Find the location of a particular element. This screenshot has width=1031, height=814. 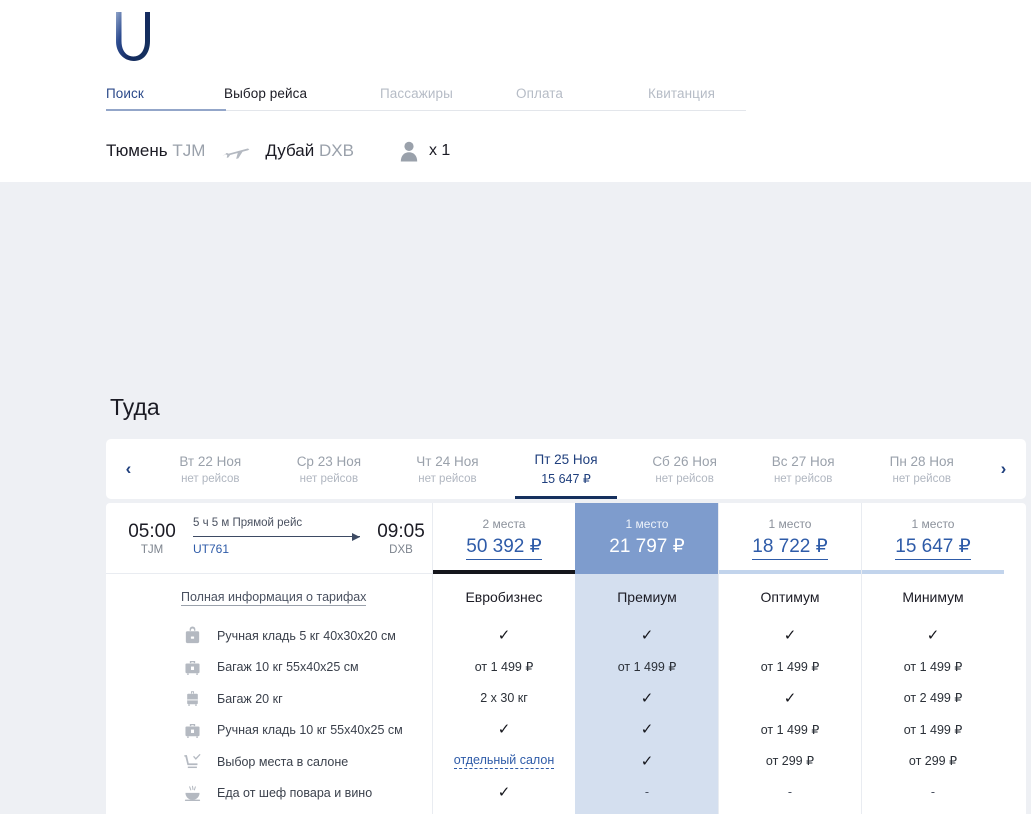

arrival-airport: DXB is located at coordinates (401, 549).